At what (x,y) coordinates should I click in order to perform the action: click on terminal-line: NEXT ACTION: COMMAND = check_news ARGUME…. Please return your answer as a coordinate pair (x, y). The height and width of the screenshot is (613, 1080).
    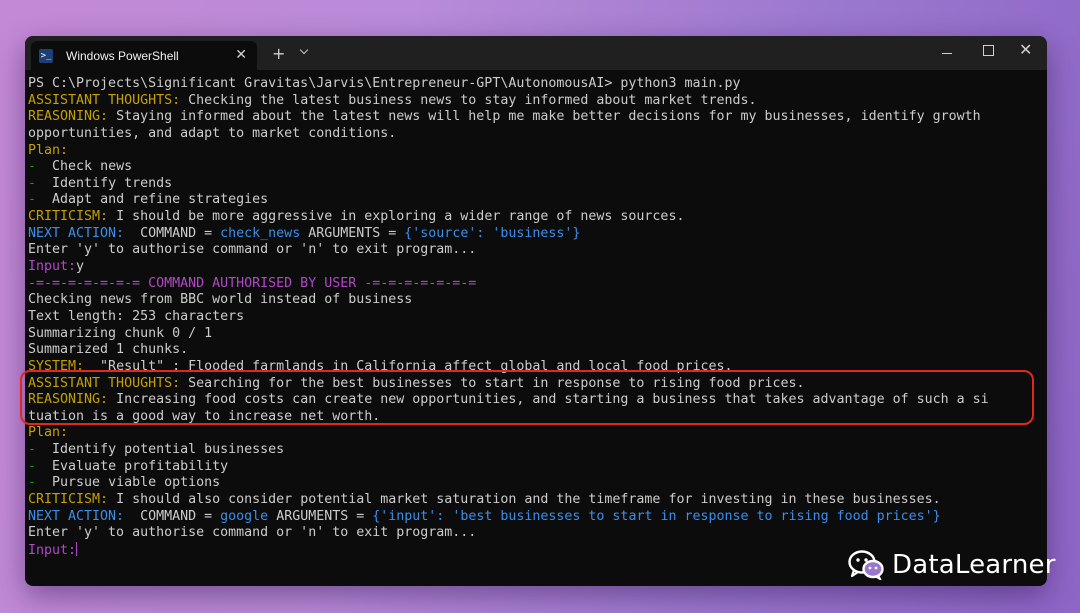
    Looking at the image, I should click on (537, 234).